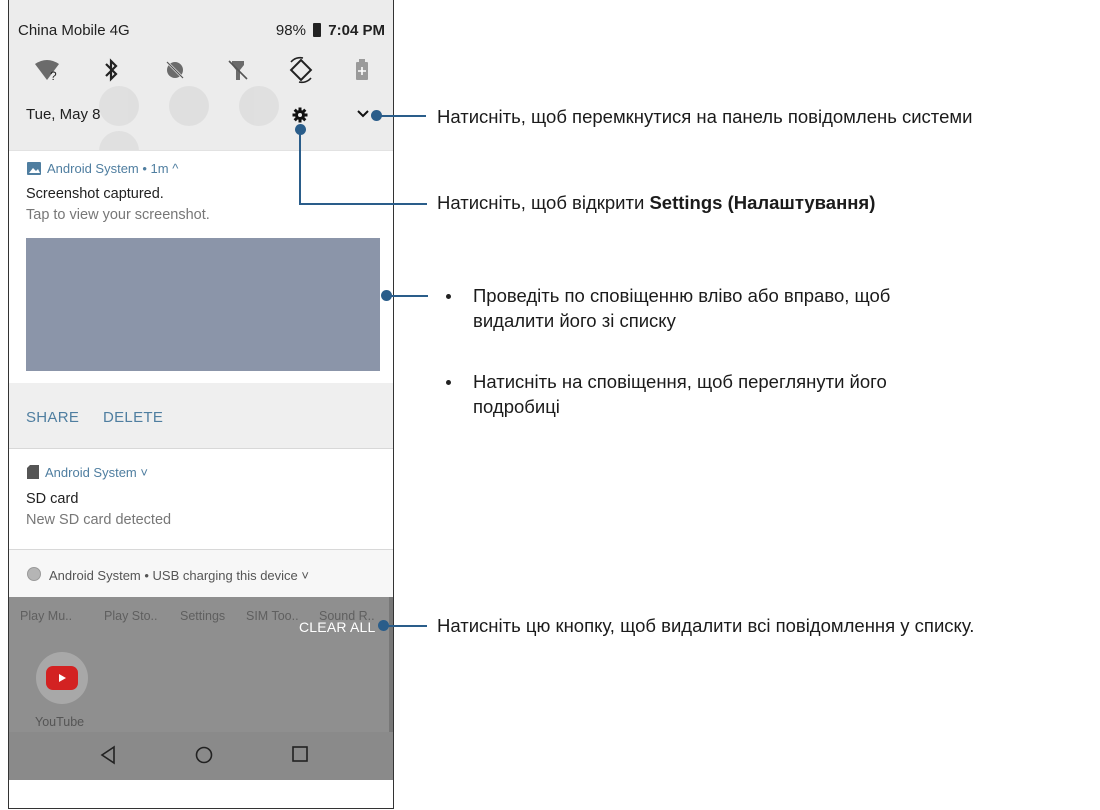 This screenshot has width=1100, height=810. Describe the element at coordinates (118, 215) in the screenshot. I see `notification-subtitle: Tap to view your screenshot.` at that location.